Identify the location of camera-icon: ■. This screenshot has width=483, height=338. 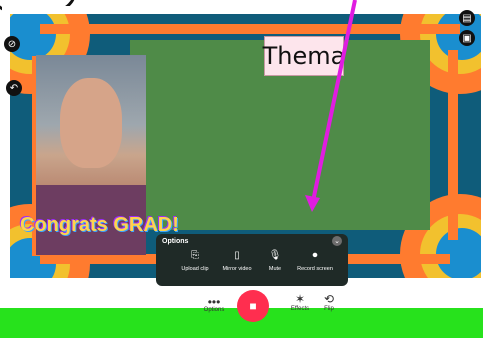
(253, 306).